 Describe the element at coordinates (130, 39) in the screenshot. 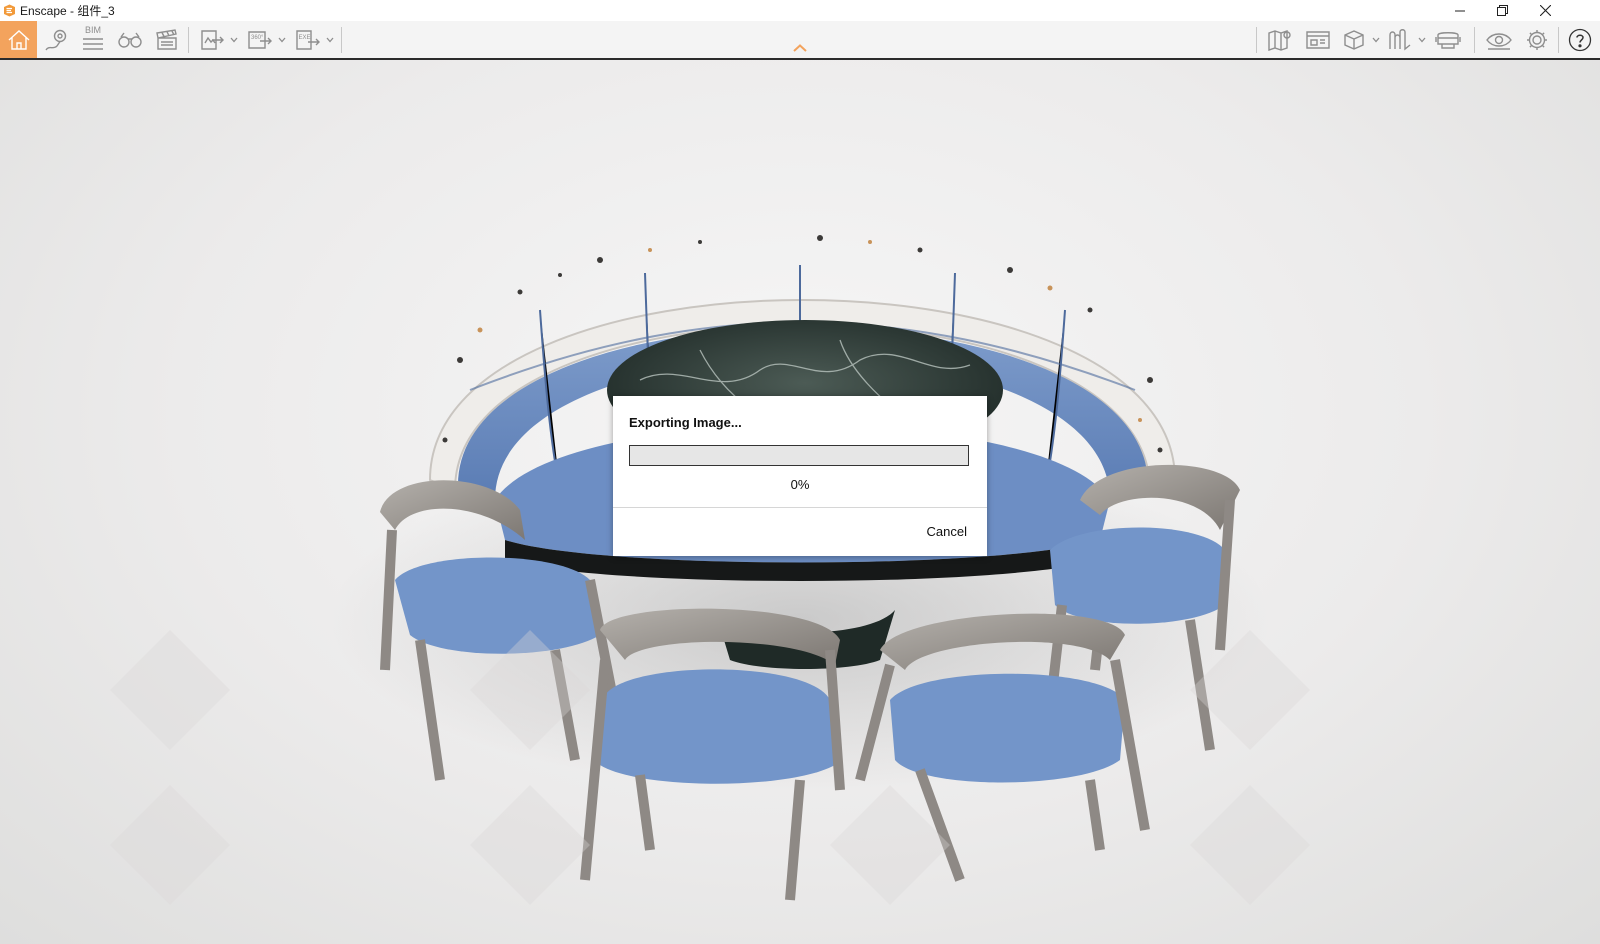

I see `binoculars-icon` at that location.